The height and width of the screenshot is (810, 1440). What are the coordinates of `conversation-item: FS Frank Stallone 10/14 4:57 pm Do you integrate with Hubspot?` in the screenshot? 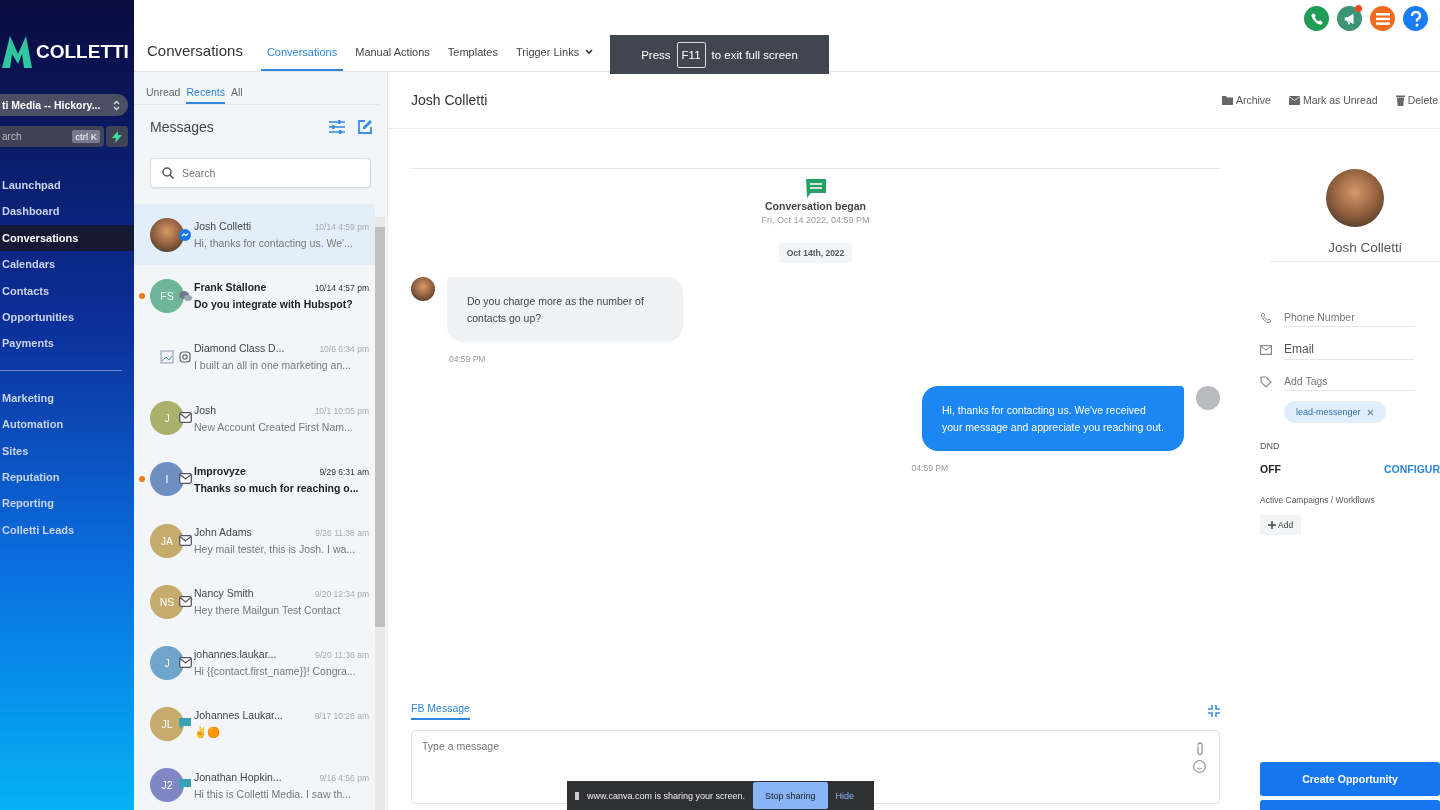 It's located at (254, 296).